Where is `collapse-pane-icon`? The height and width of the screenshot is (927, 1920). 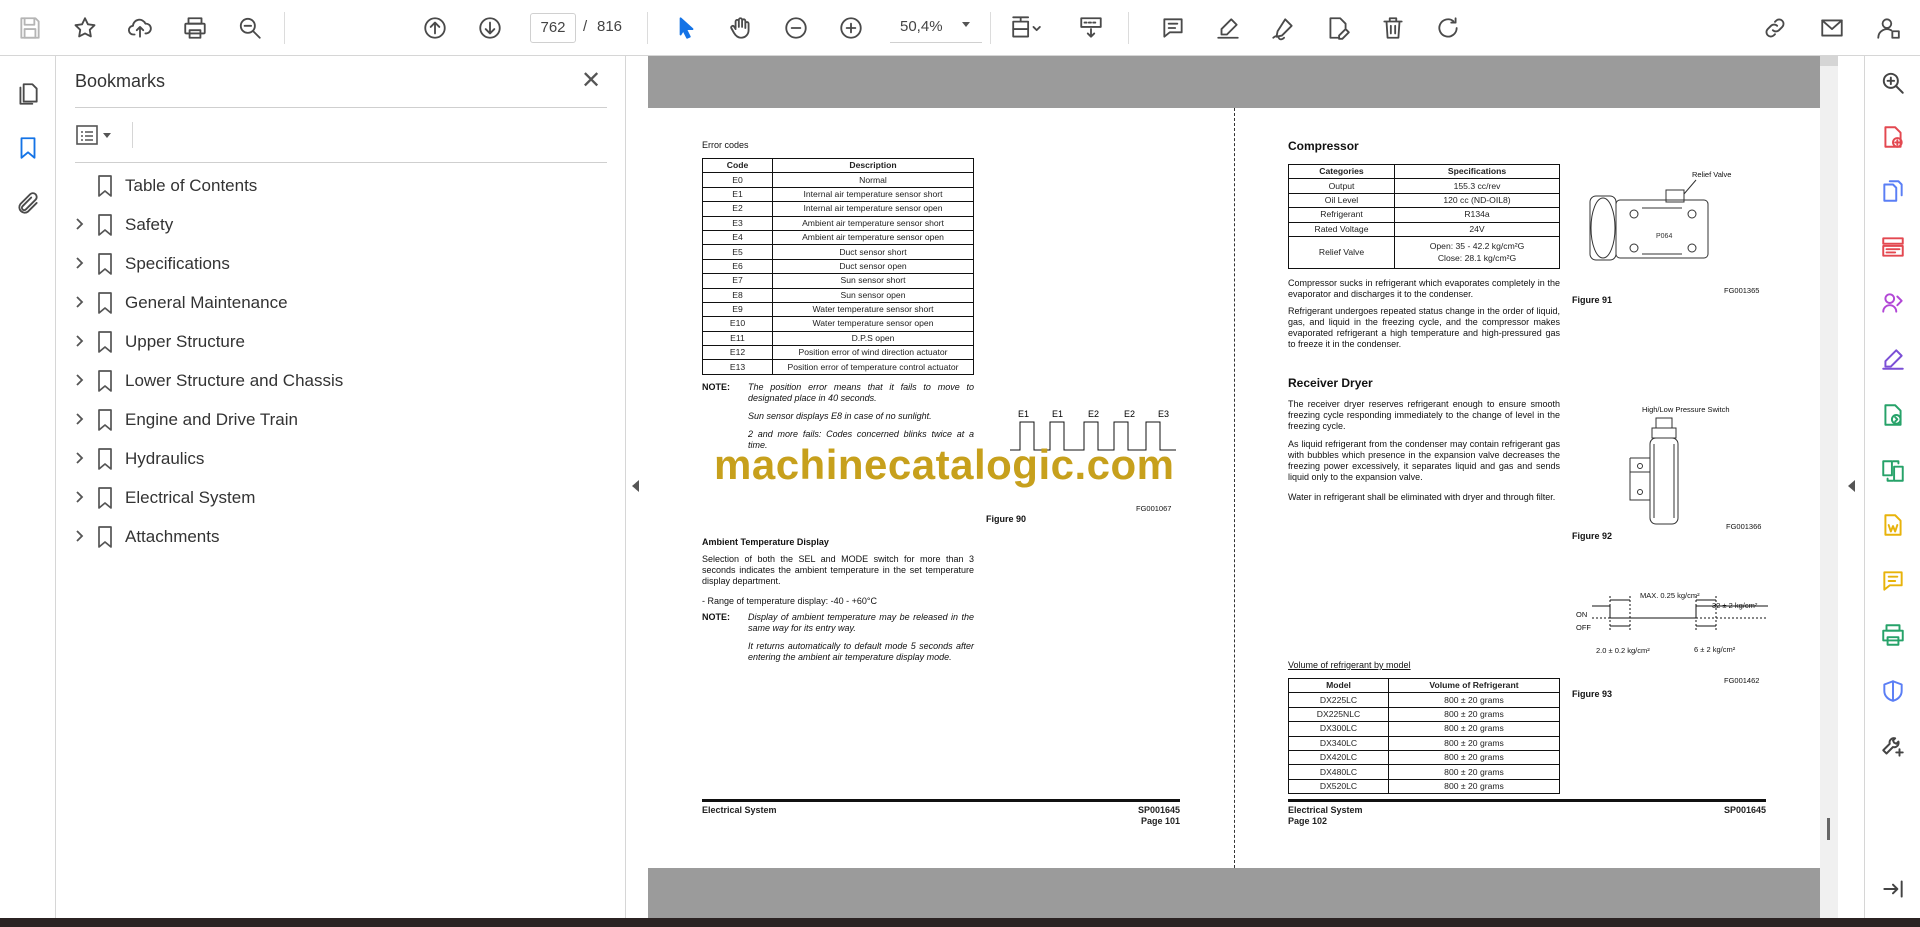 collapse-pane-icon is located at coordinates (1893, 889).